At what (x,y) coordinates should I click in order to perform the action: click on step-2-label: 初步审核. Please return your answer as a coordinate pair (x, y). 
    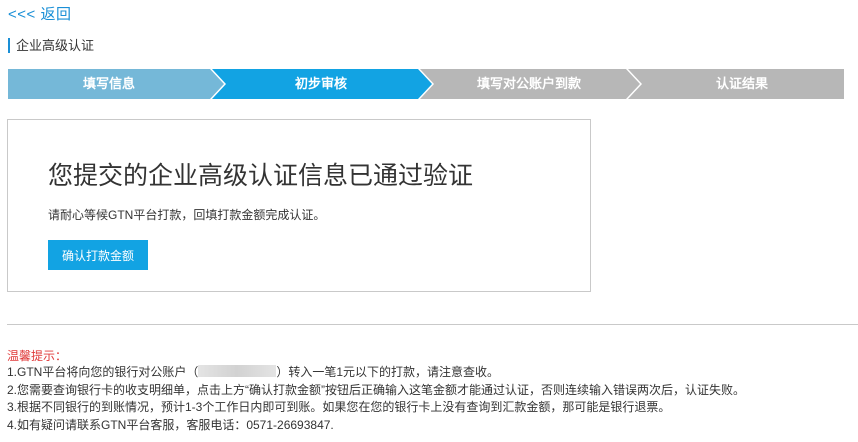
    Looking at the image, I should click on (320, 83).